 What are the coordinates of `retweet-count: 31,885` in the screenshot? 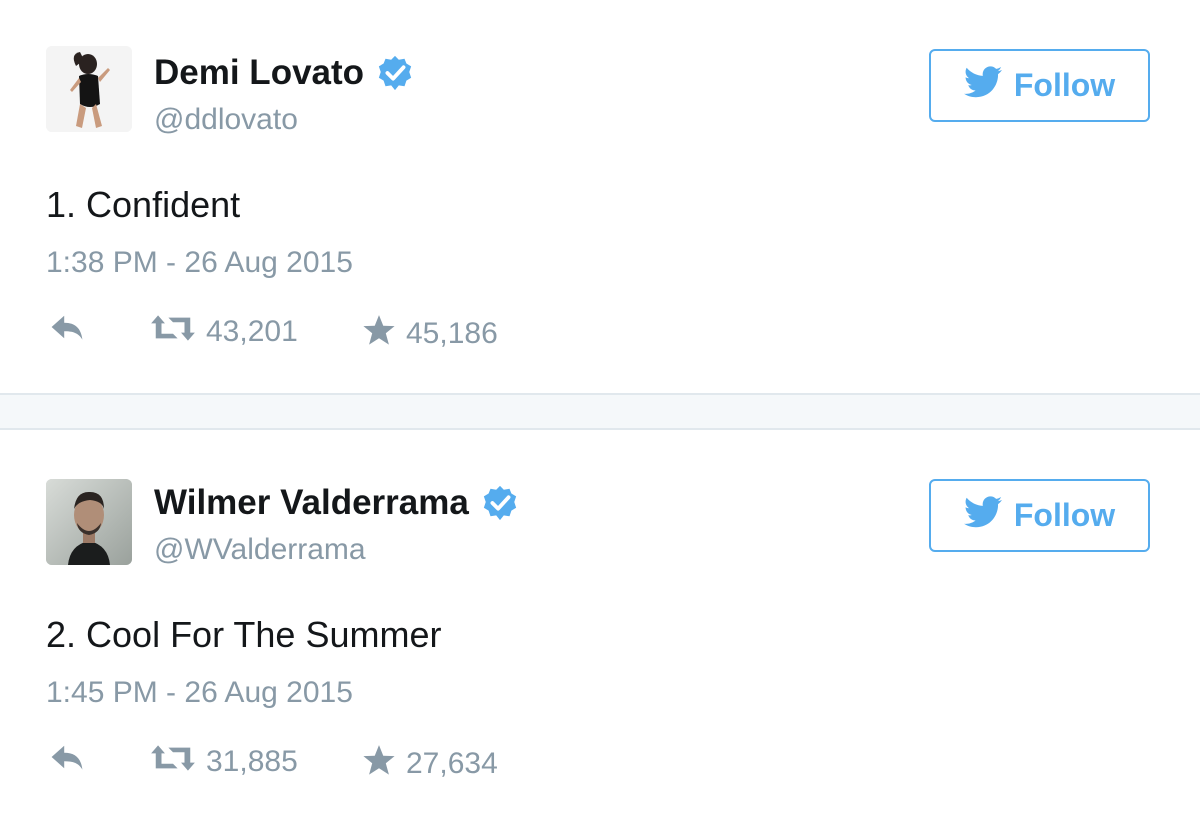 It's located at (252, 761).